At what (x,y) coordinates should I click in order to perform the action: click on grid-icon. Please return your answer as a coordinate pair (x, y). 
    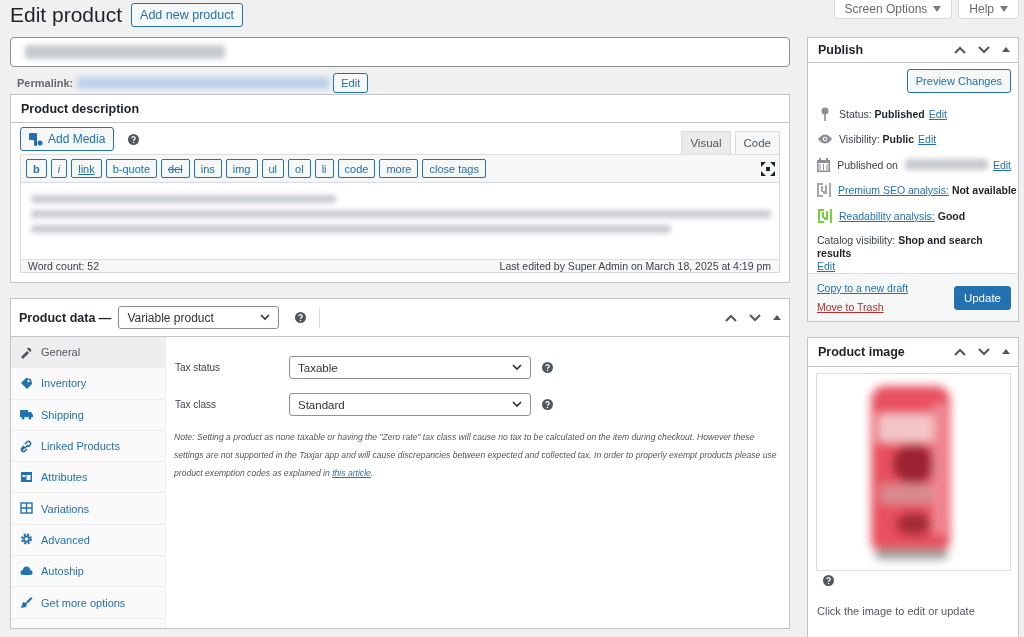
    Looking at the image, I should click on (26, 509).